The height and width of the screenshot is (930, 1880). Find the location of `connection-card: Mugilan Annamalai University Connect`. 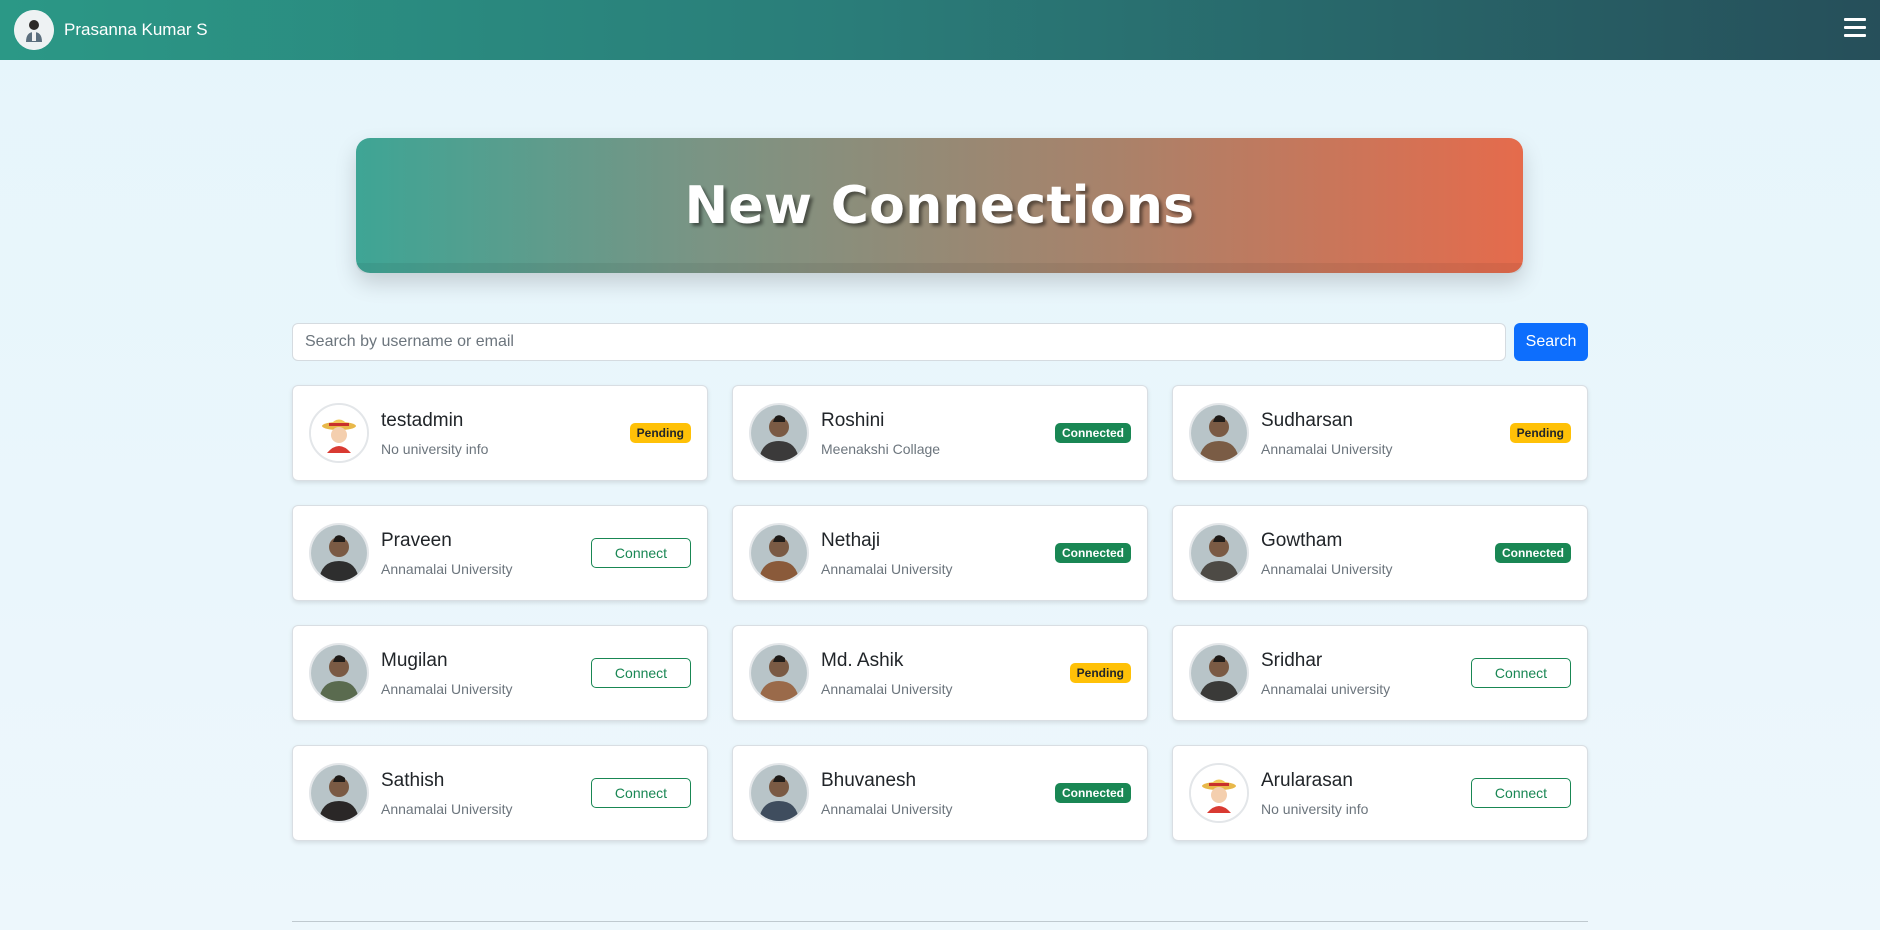

connection-card: Mugilan Annamalai University Connect is located at coordinates (500, 673).